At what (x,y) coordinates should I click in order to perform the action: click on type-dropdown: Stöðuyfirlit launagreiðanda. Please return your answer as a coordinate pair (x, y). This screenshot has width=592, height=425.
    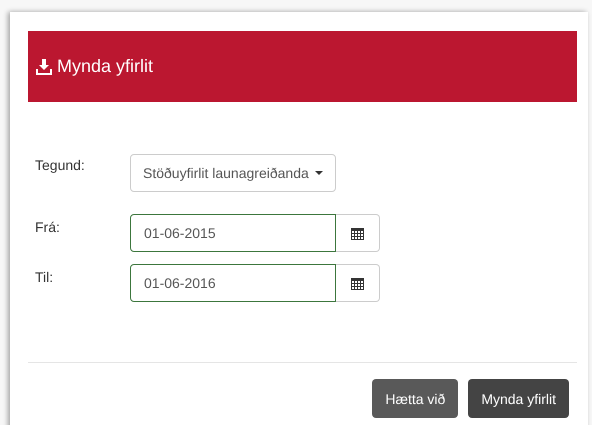
    Looking at the image, I should click on (233, 173).